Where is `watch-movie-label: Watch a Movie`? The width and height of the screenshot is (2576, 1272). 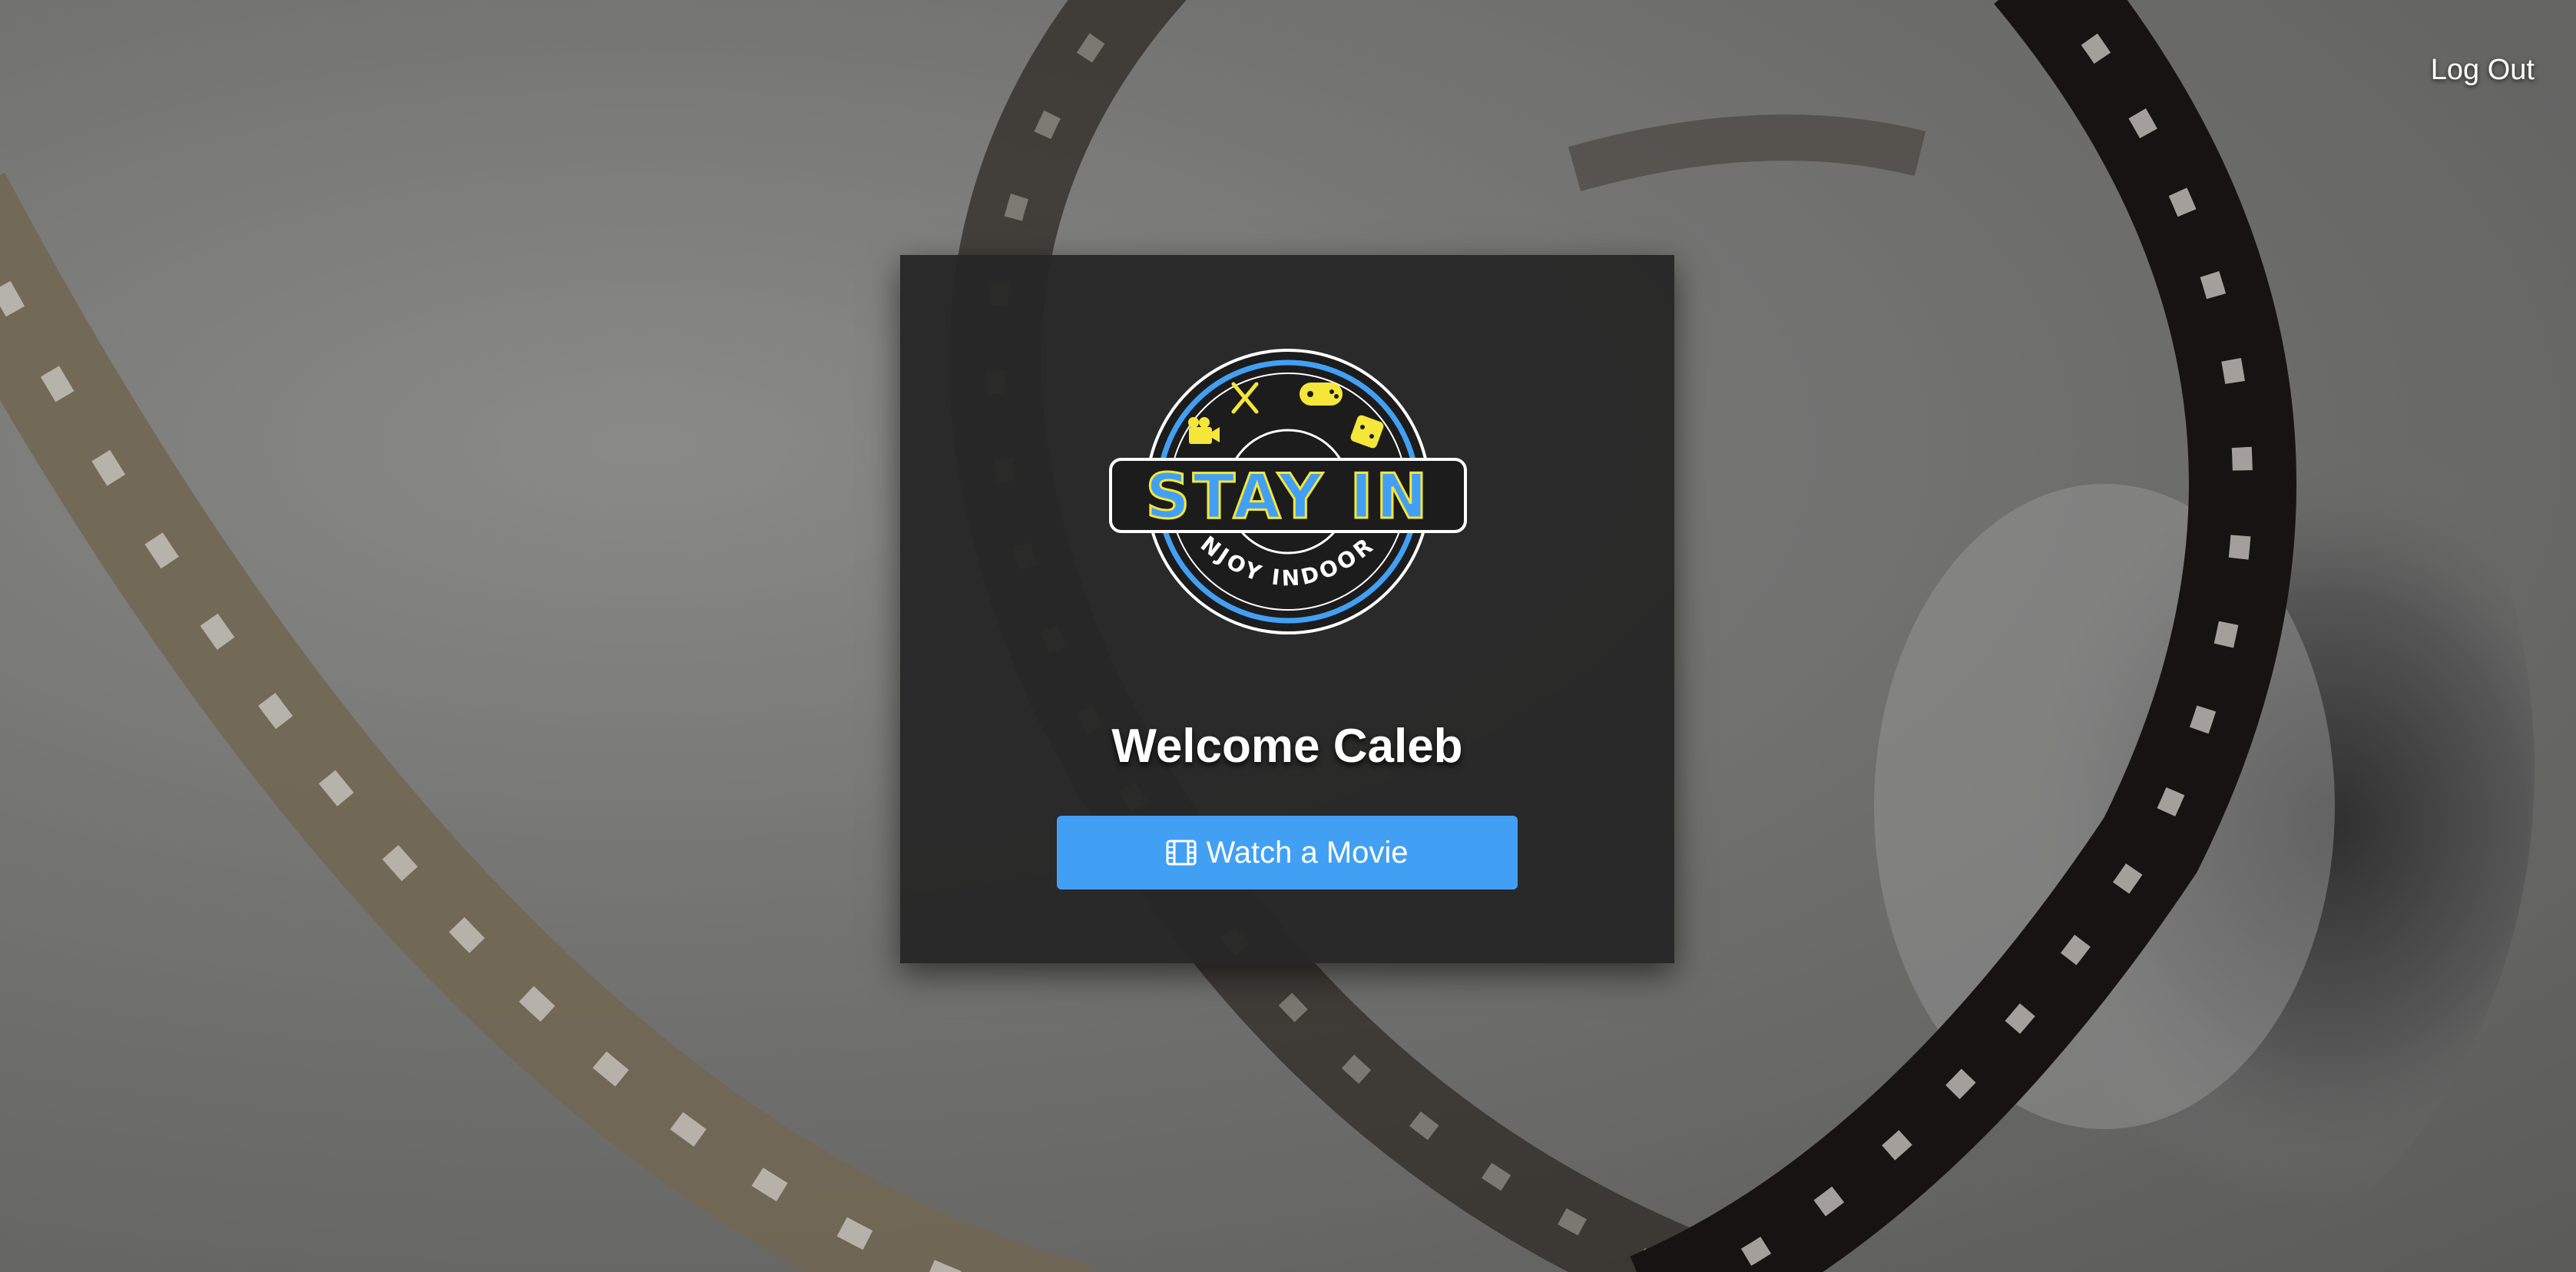
watch-movie-label: Watch a Movie is located at coordinates (1307, 852).